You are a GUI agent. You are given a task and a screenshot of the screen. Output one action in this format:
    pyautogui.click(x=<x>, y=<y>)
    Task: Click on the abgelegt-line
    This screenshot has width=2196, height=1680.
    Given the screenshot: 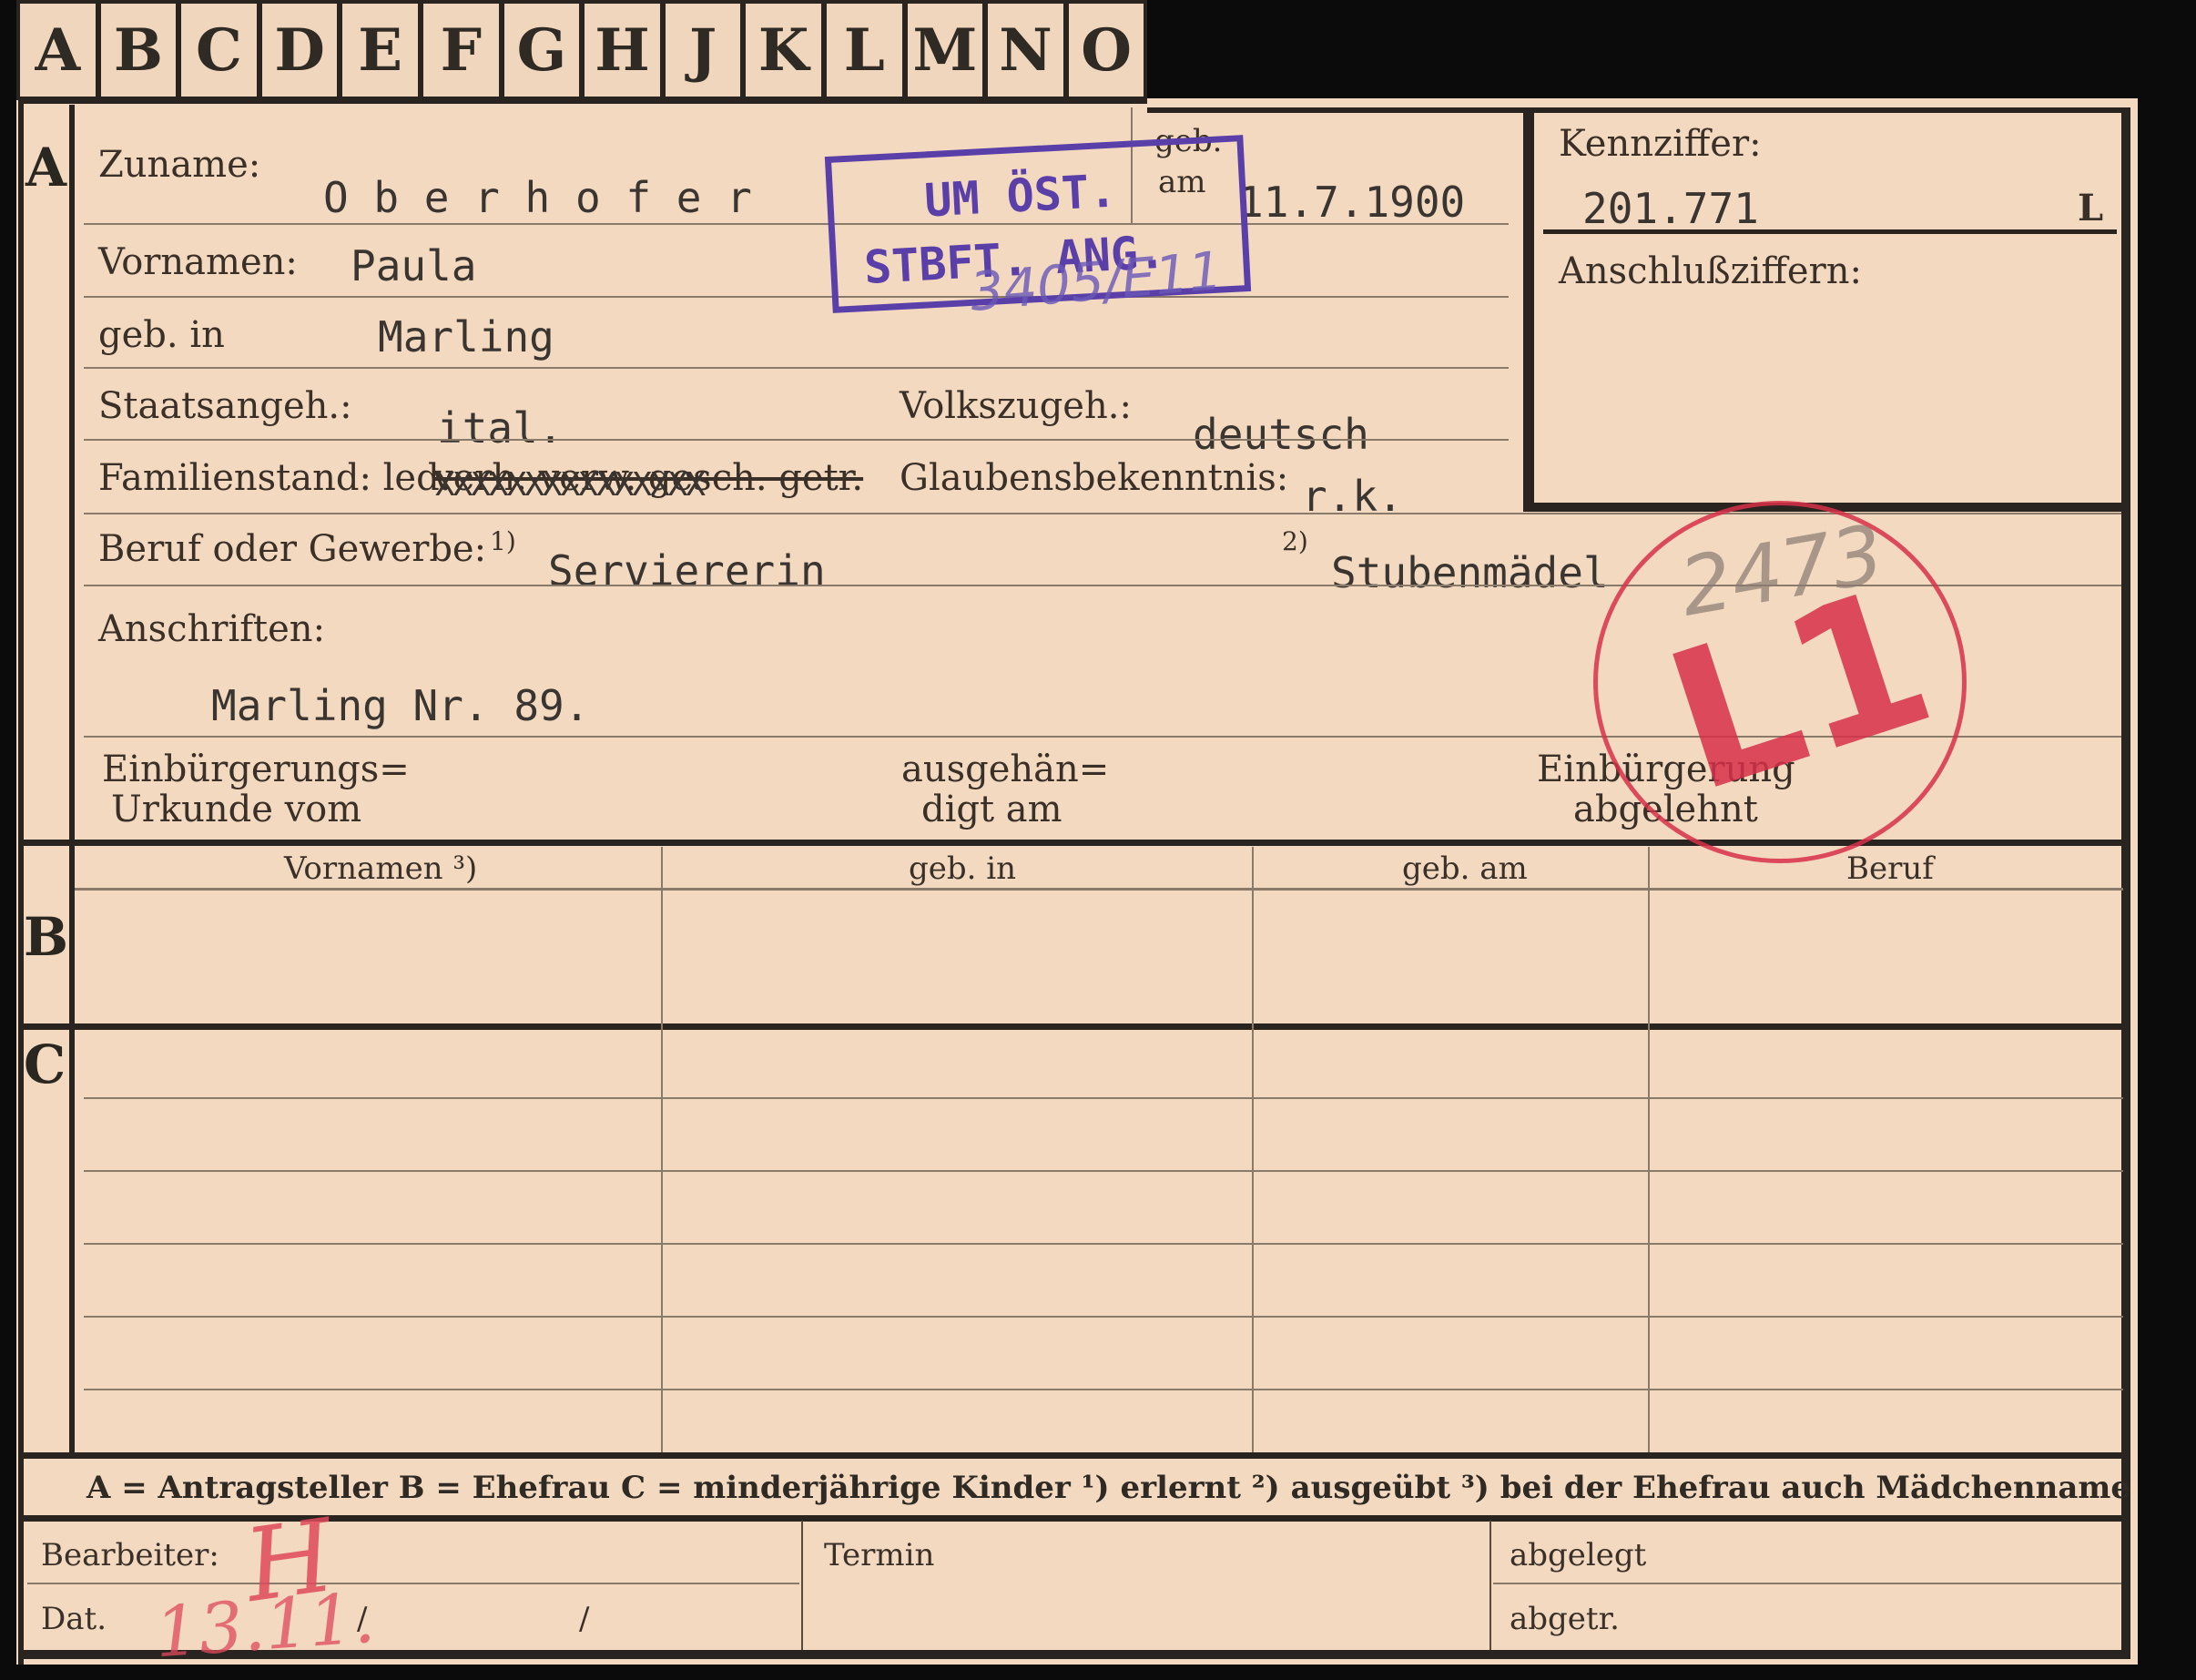 What is the action you would take?
    pyautogui.click(x=1807, y=1583)
    